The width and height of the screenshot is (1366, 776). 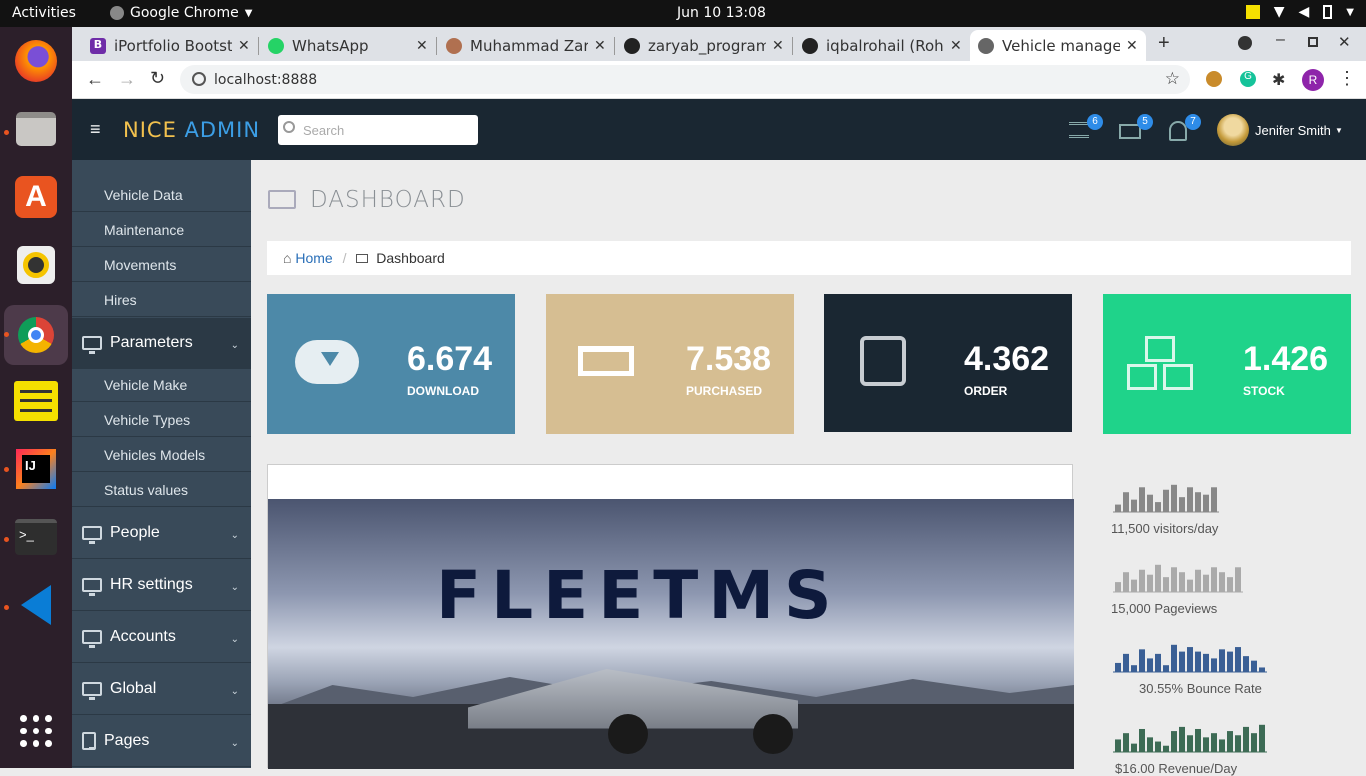 I want to click on chrome-small-icon, so click(x=117, y=13).